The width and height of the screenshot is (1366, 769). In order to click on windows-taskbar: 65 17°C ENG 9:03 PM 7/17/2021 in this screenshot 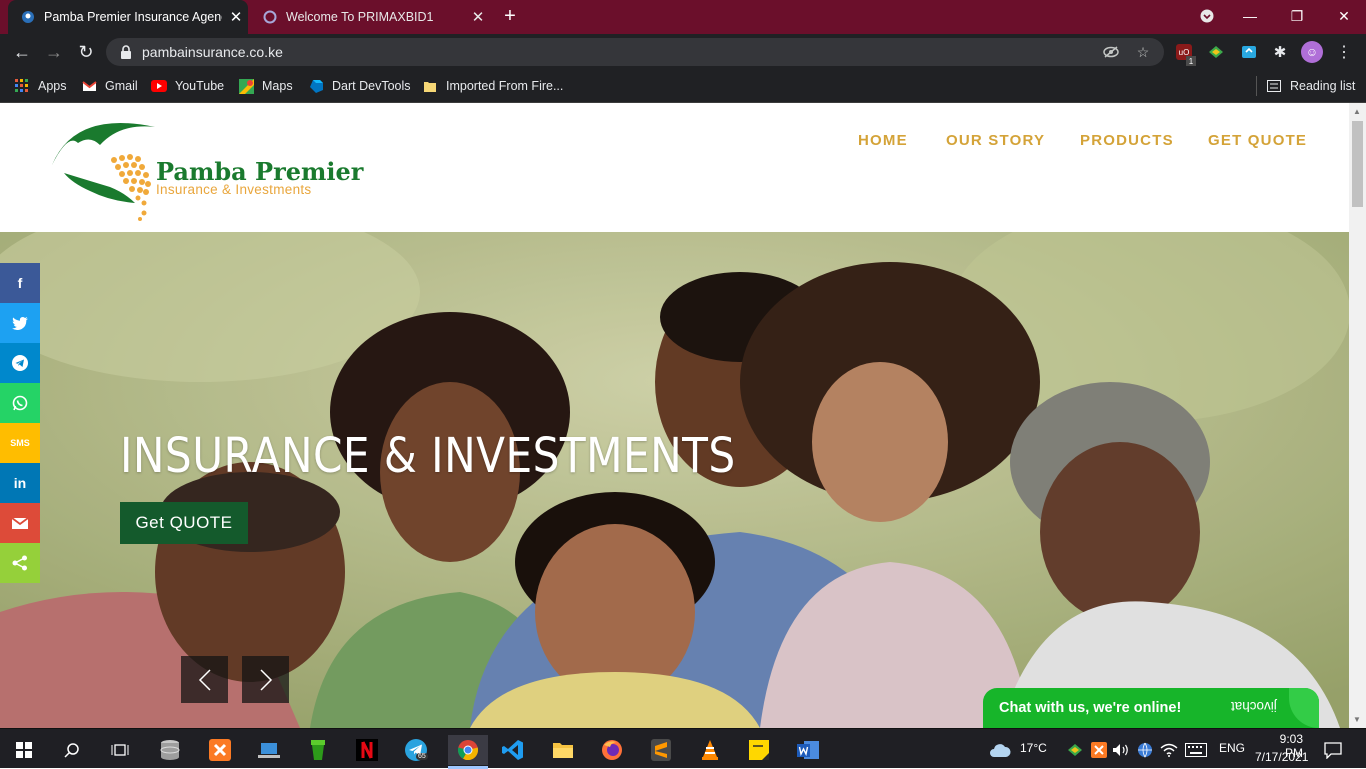, I will do `click(683, 748)`.